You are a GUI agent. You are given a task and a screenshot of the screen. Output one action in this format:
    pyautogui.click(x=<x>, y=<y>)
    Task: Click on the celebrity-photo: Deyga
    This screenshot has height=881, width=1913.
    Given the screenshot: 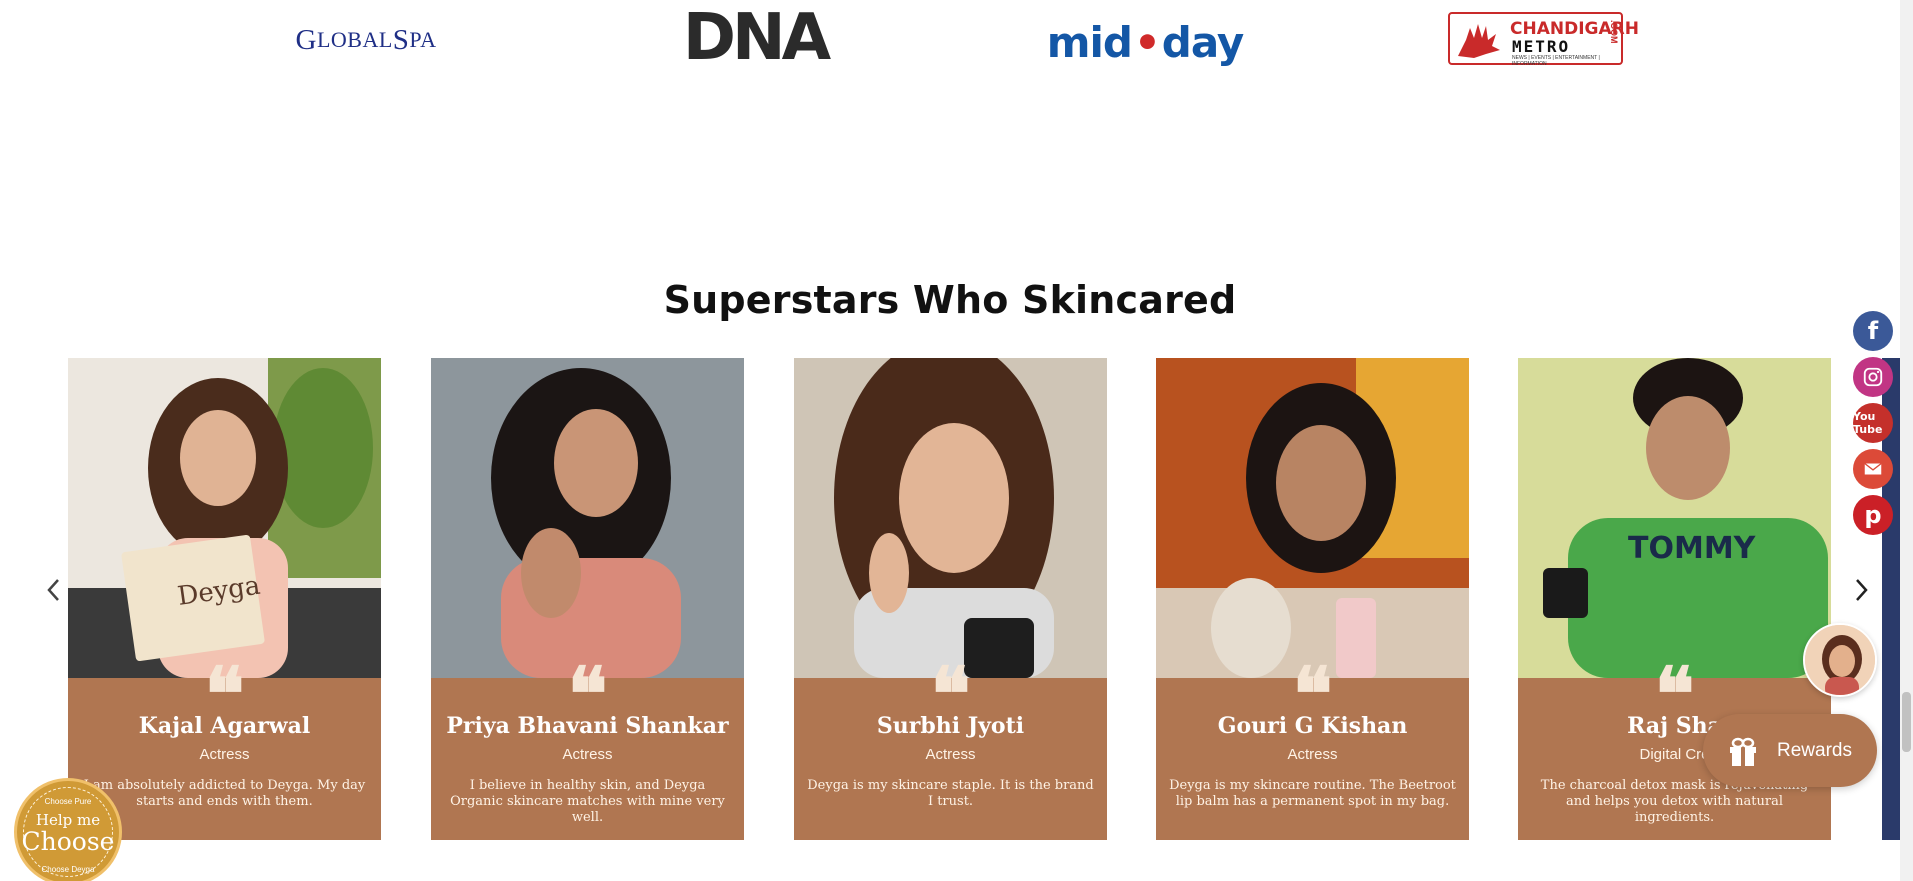 What is the action you would take?
    pyautogui.click(x=224, y=518)
    